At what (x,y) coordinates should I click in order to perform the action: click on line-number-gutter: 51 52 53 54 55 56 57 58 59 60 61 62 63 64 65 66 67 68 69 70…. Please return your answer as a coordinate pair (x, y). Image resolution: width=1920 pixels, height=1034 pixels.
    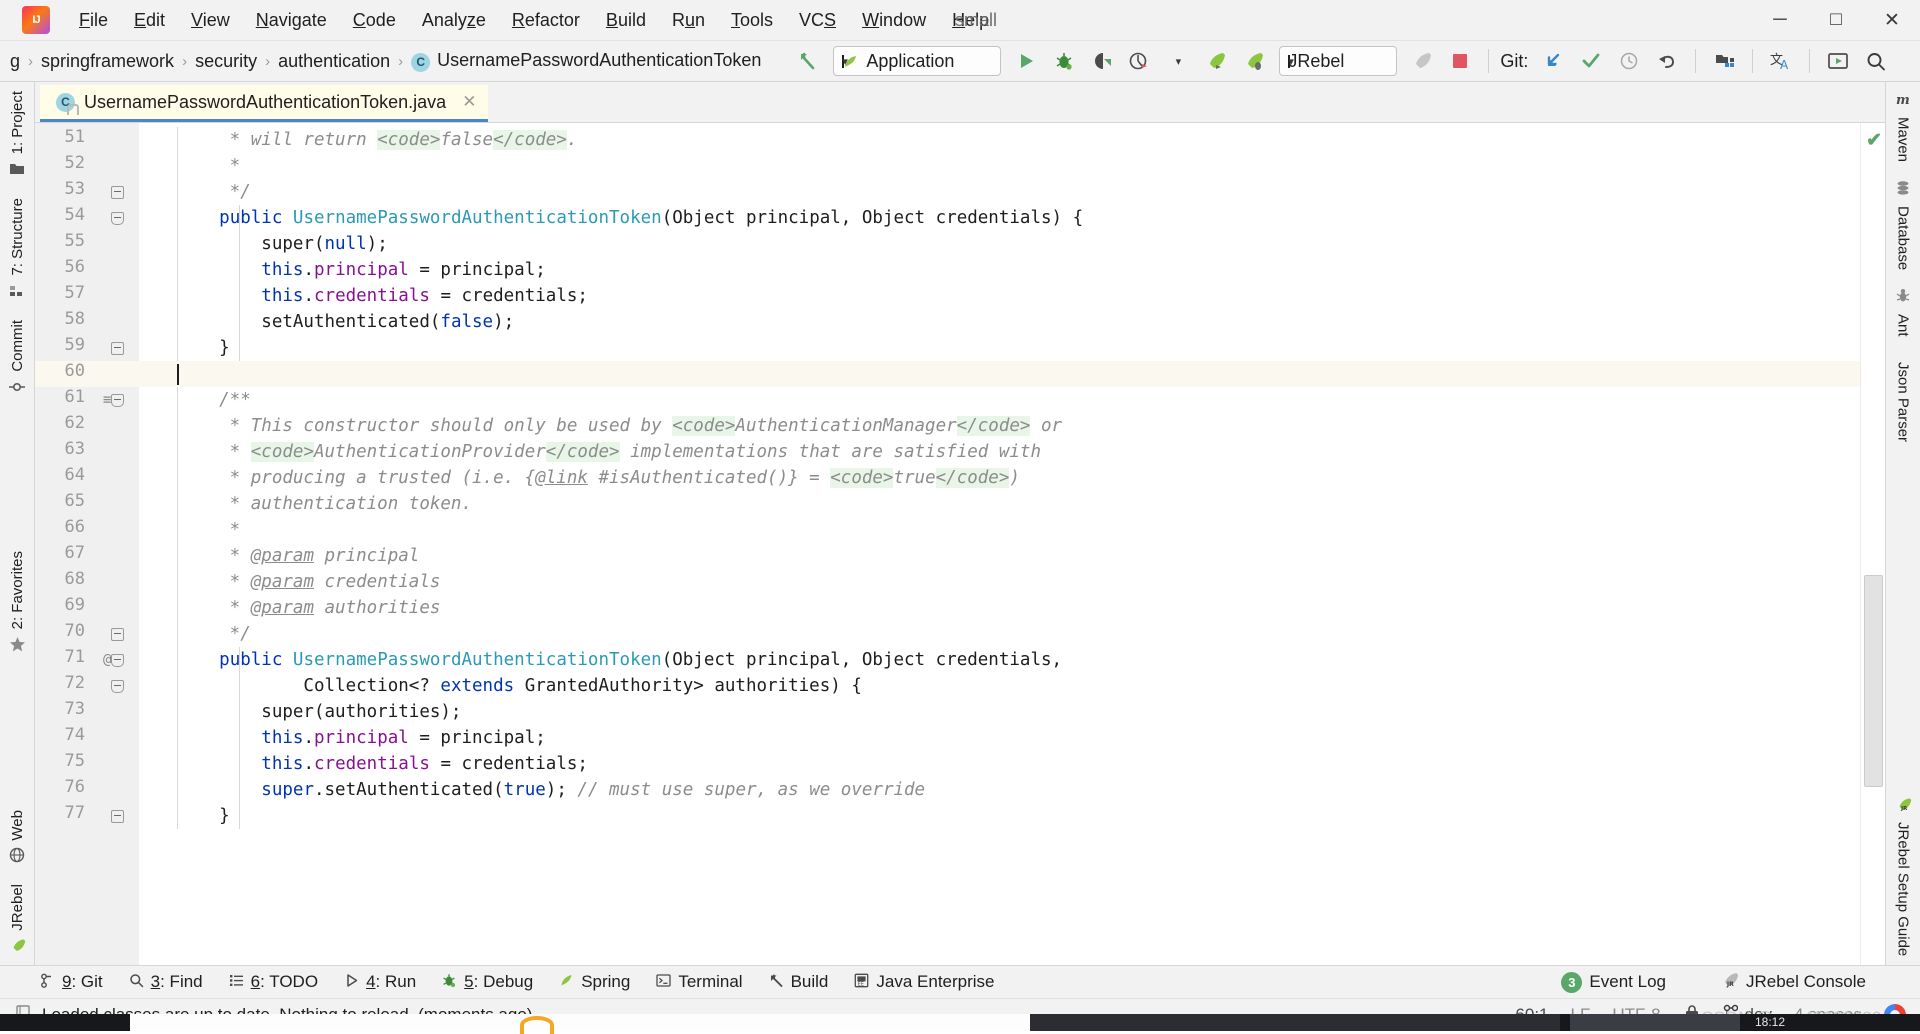
    Looking at the image, I should click on (66, 544).